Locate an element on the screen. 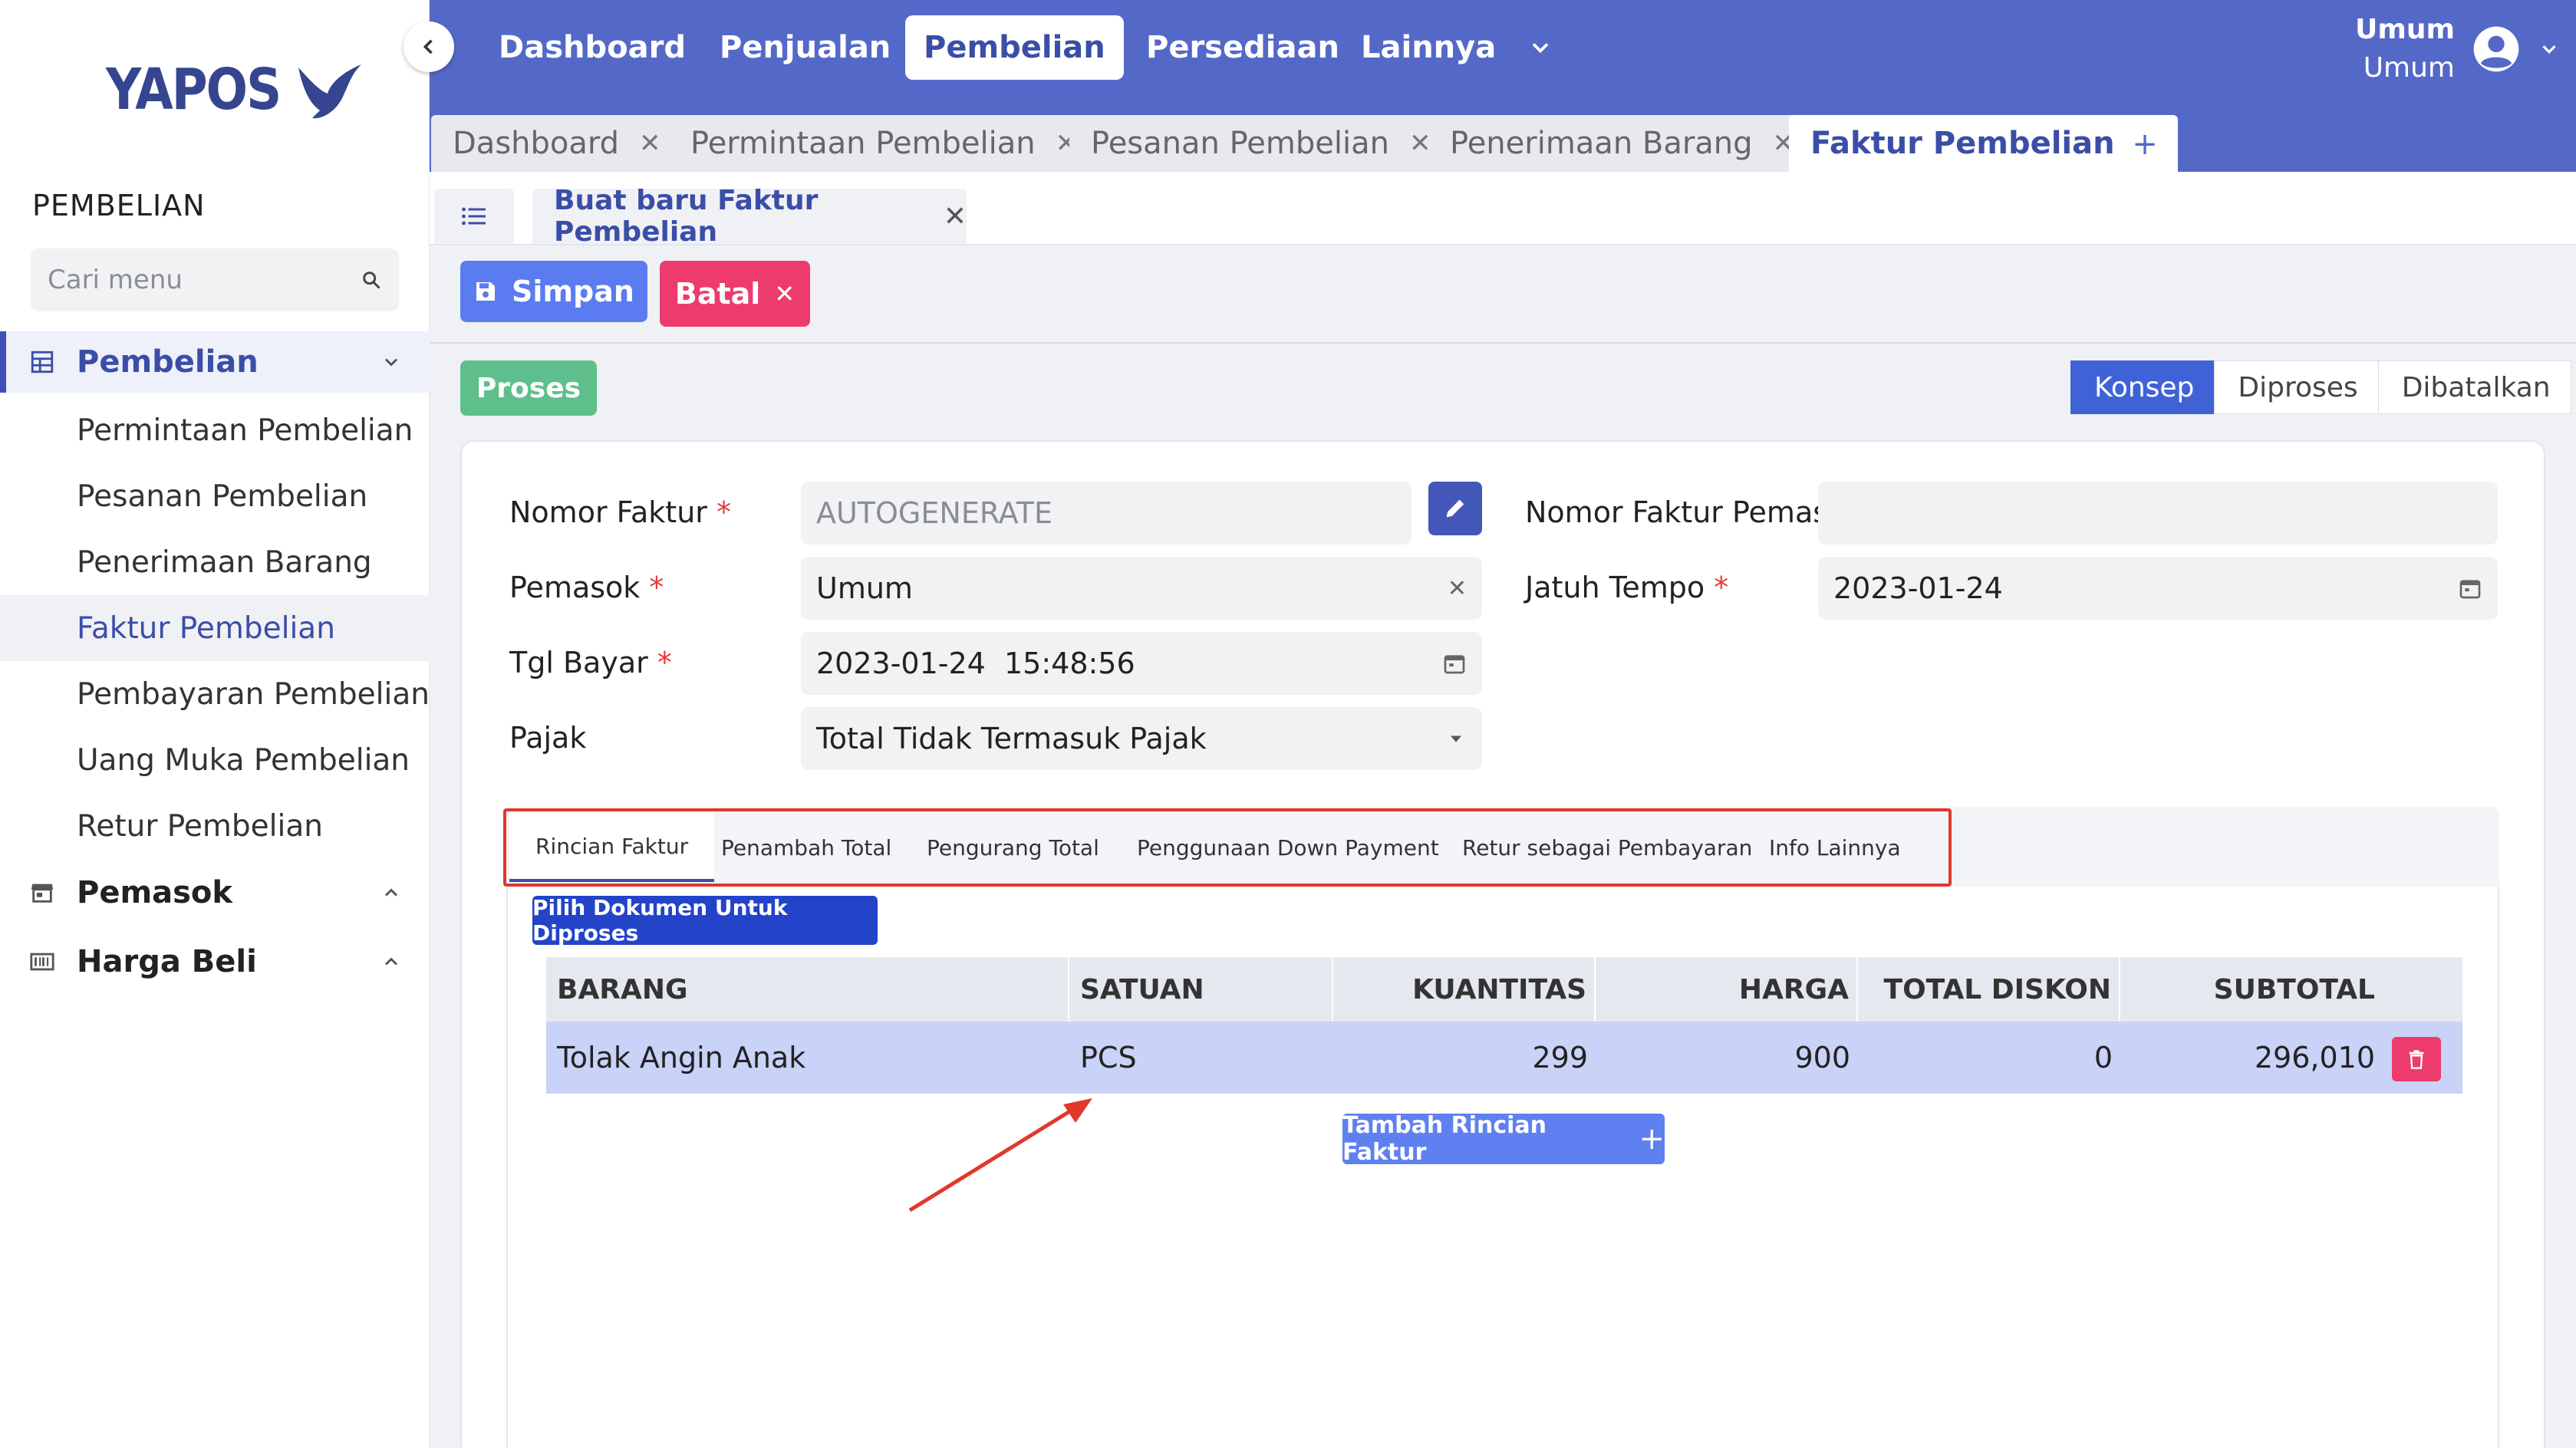 The width and height of the screenshot is (2576, 1448). pajak-select: Total Tidak Termasuk Pajak is located at coordinates (1141, 738).